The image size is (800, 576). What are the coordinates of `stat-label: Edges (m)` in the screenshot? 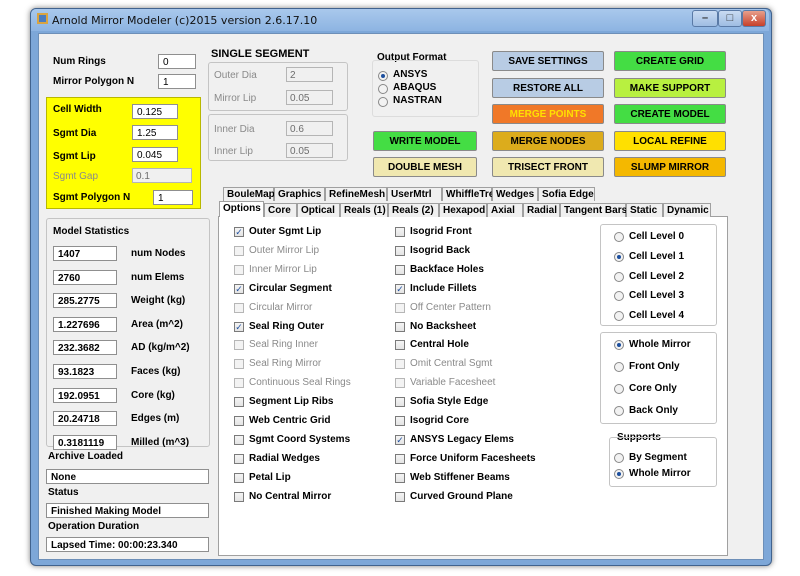 It's located at (155, 419).